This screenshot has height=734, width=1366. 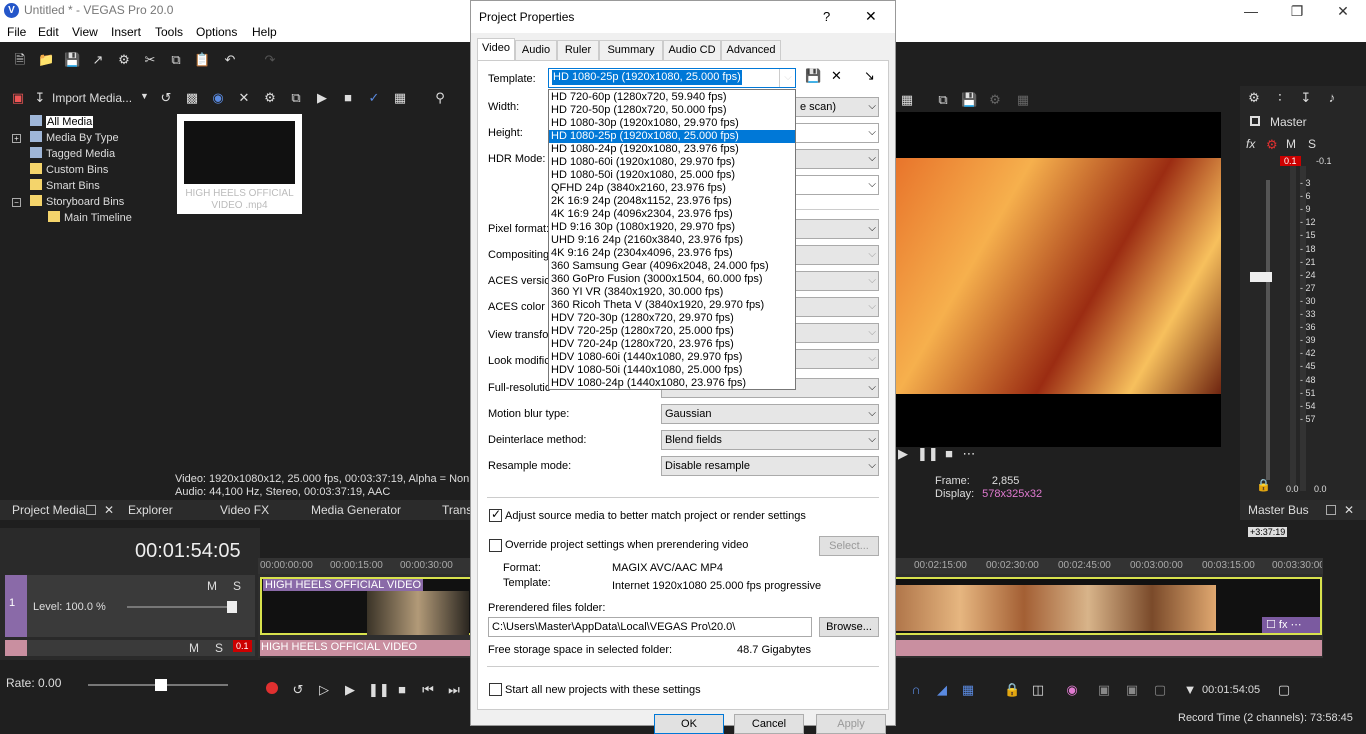 What do you see at coordinates (942, 690) in the screenshot?
I see `auto-ripple-icon: ◢` at bounding box center [942, 690].